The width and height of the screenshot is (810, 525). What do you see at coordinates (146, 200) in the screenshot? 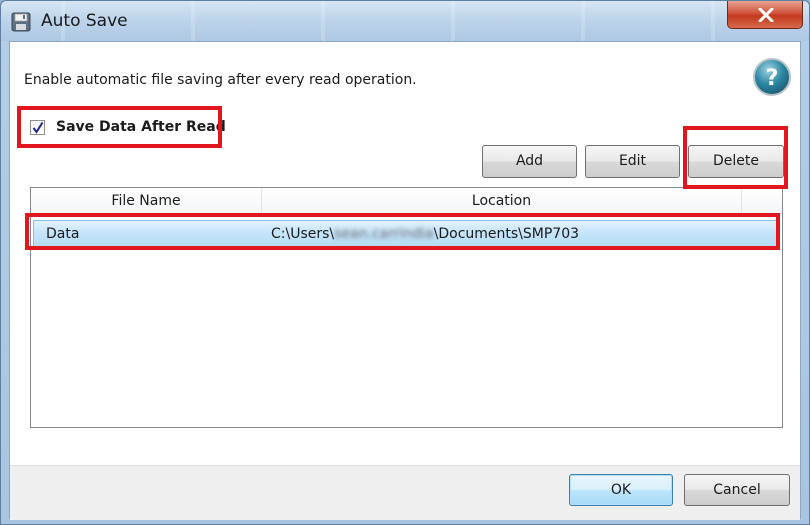
I see `column-header-file-name: File Name` at bounding box center [146, 200].